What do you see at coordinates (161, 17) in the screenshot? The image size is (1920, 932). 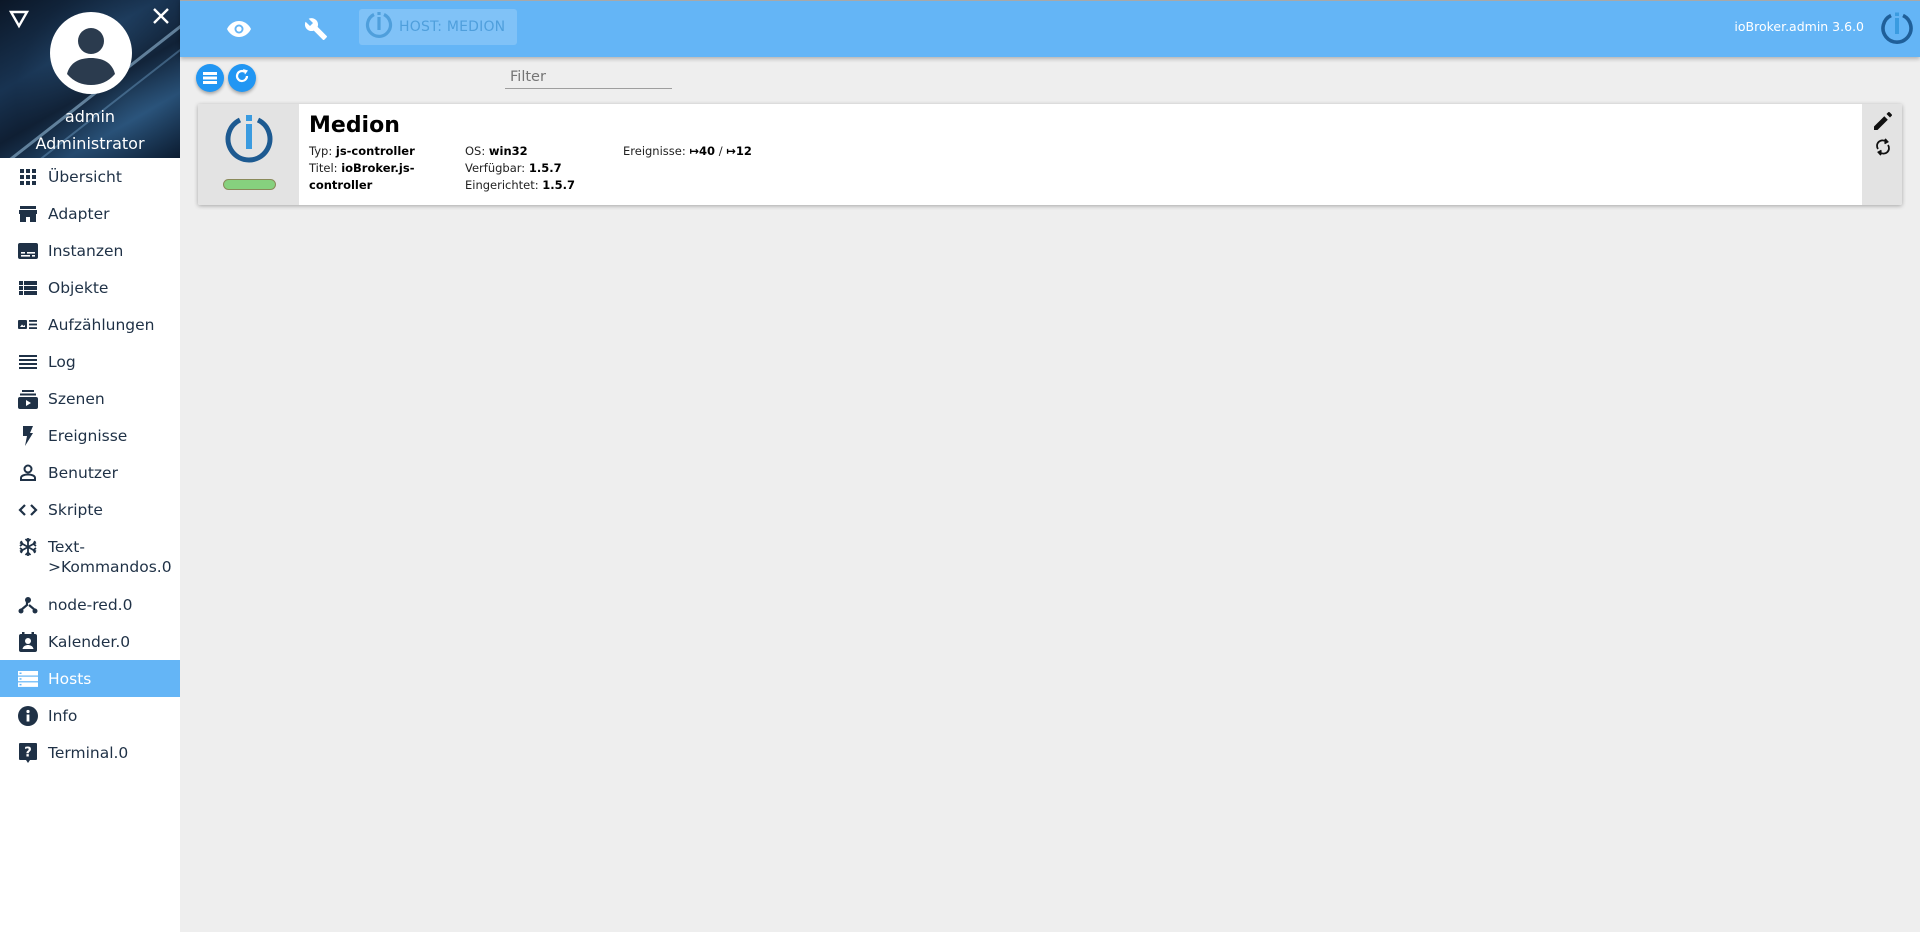 I see `close-icon` at bounding box center [161, 17].